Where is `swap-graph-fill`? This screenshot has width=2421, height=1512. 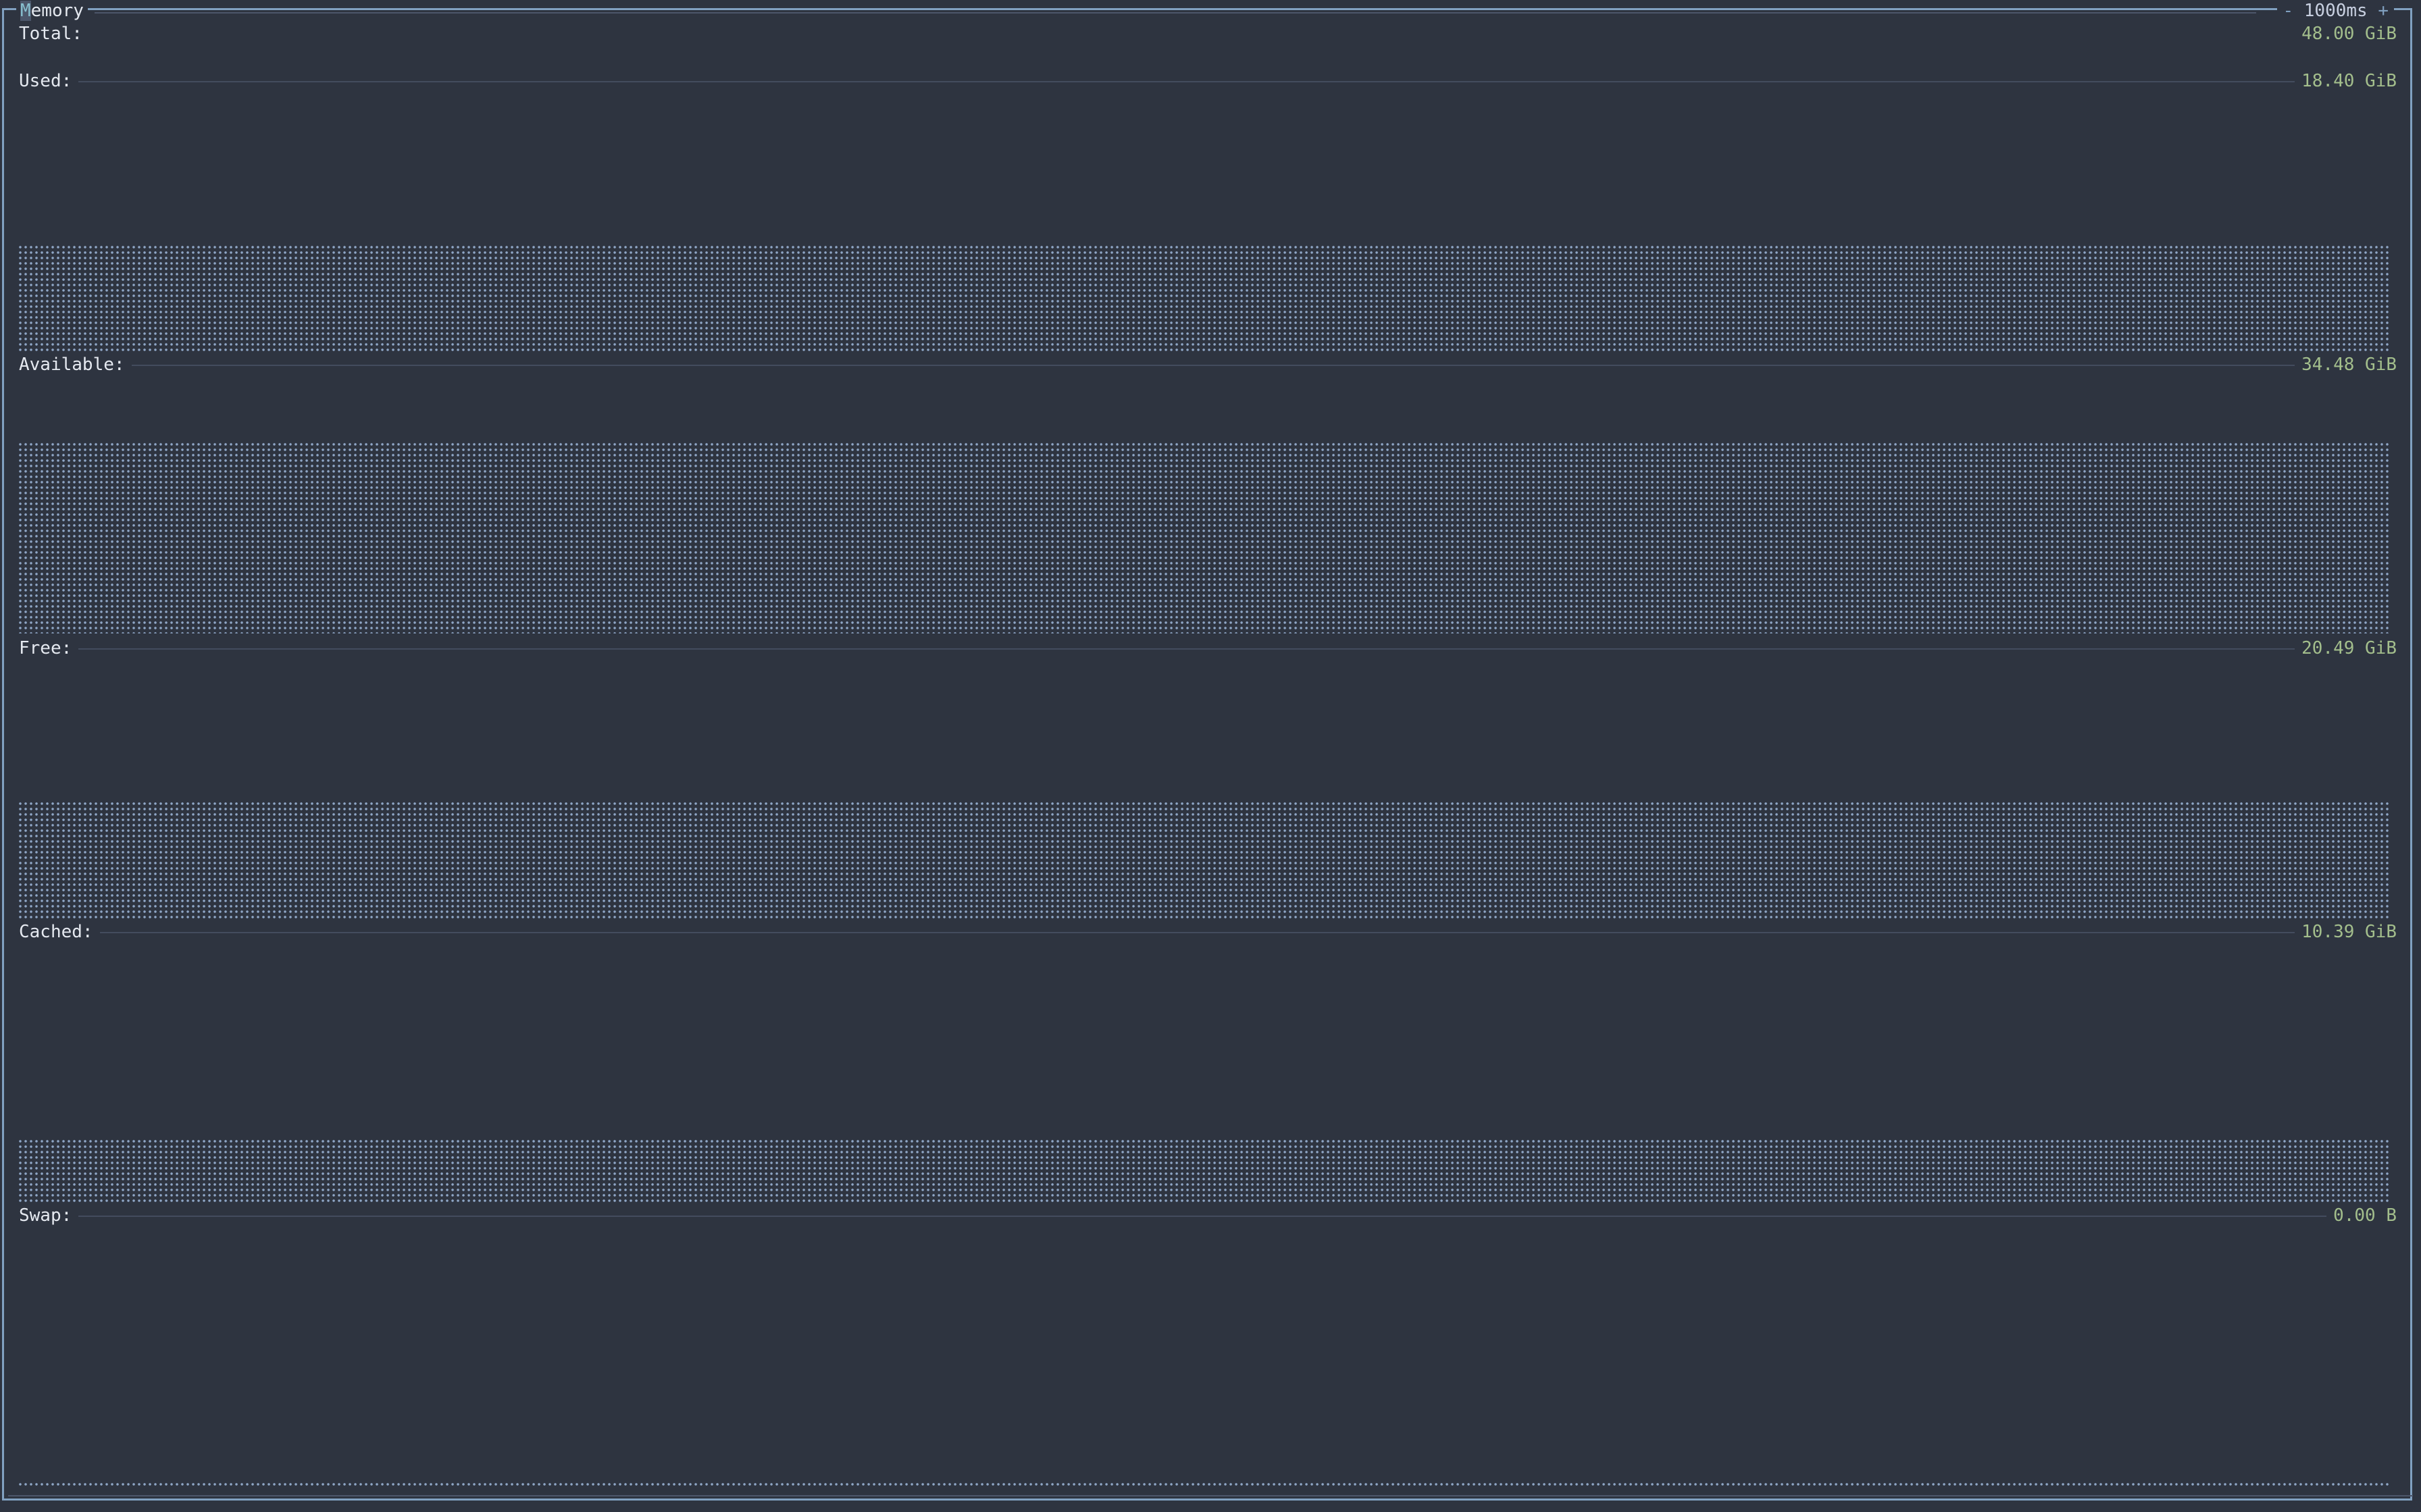
swap-graph-fill is located at coordinates (1205, 1485).